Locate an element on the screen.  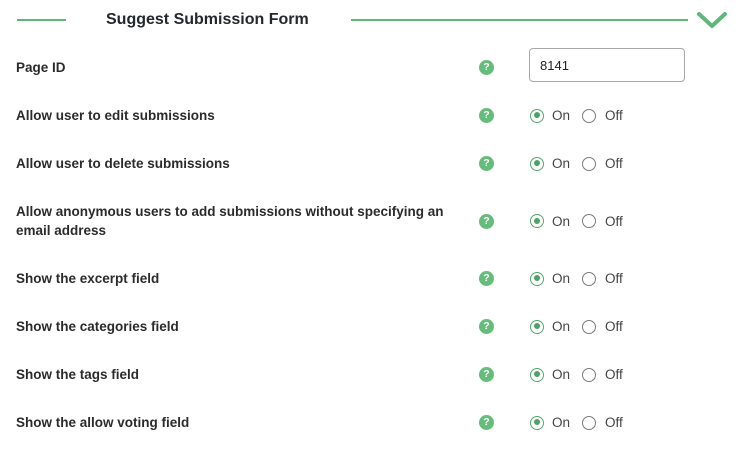
section-header: Suggest Submission Form is located at coordinates (370, 22).